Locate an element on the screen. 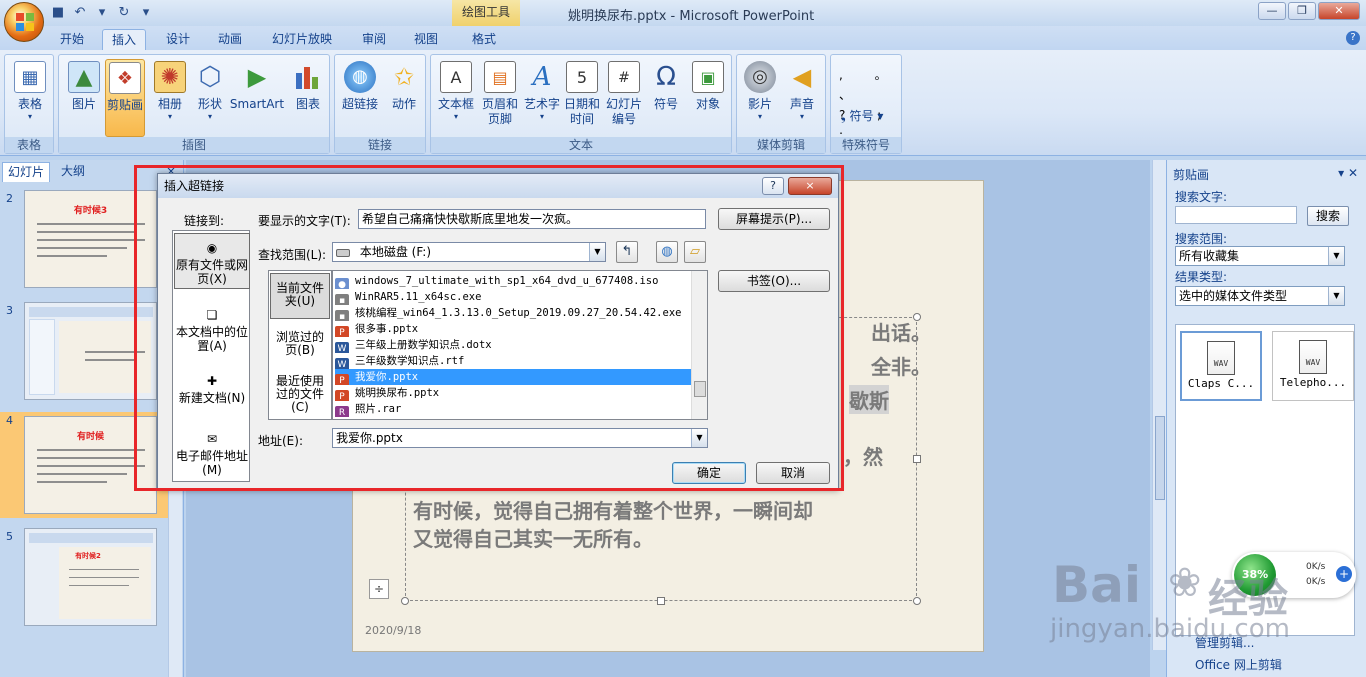 Image resolution: width=1366 pixels, height=677 pixels. plus-icon: + is located at coordinates (1344, 574).